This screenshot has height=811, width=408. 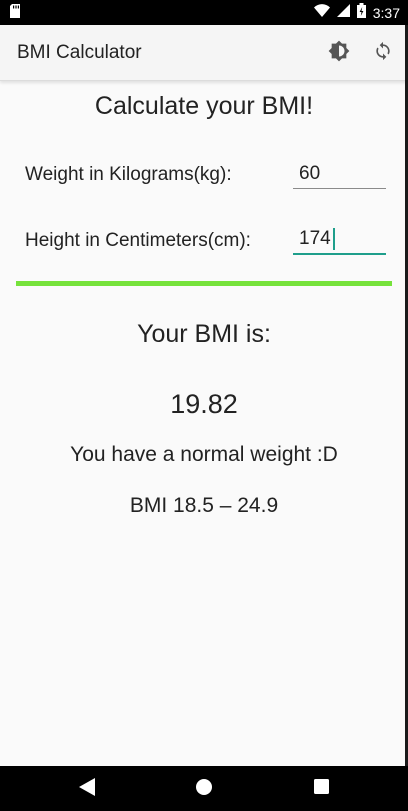 I want to click on theme-toggle-button, so click(x=339, y=53).